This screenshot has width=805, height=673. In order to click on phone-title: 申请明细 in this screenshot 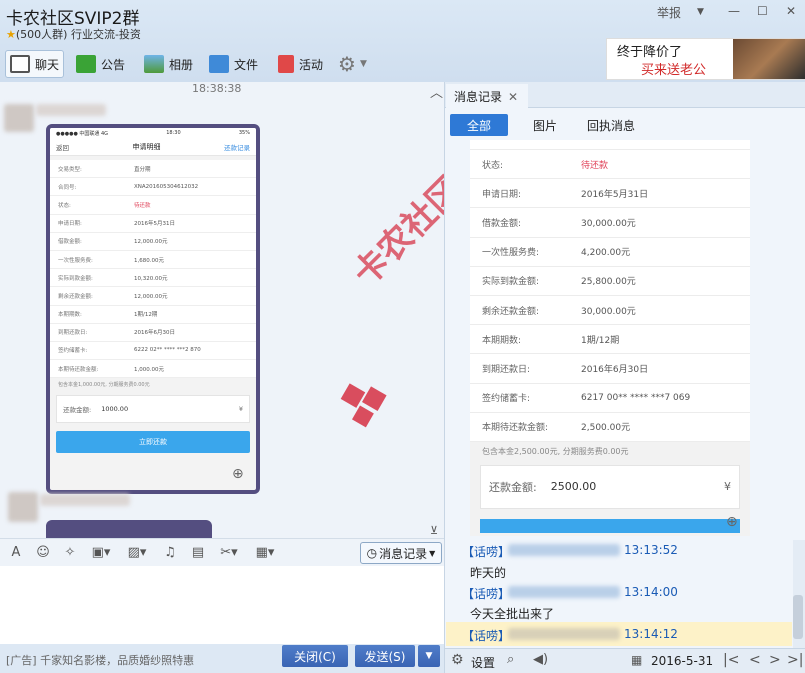, I will do `click(146, 146)`.